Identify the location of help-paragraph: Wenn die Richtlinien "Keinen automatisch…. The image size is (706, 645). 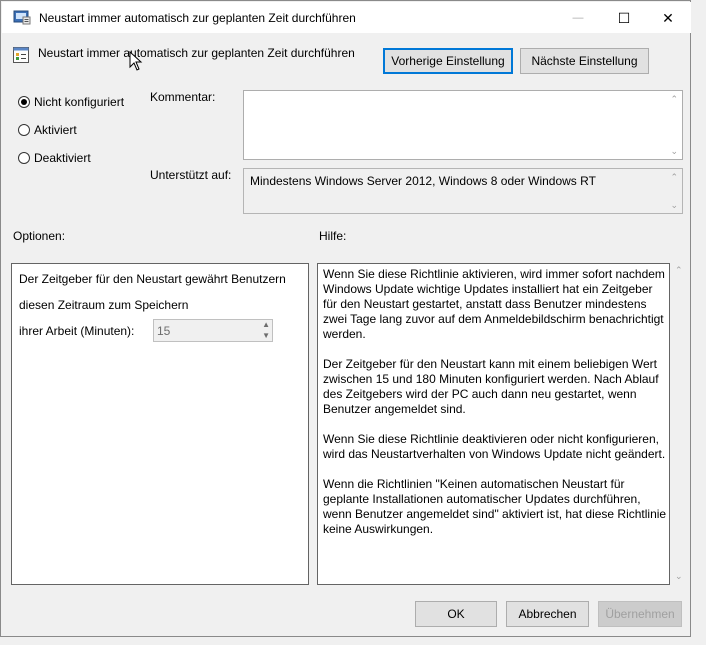
(495, 506).